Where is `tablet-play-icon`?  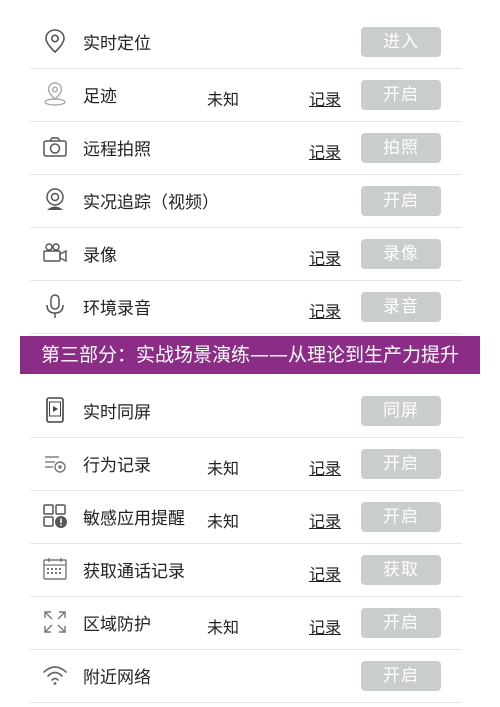 tablet-play-icon is located at coordinates (55, 410).